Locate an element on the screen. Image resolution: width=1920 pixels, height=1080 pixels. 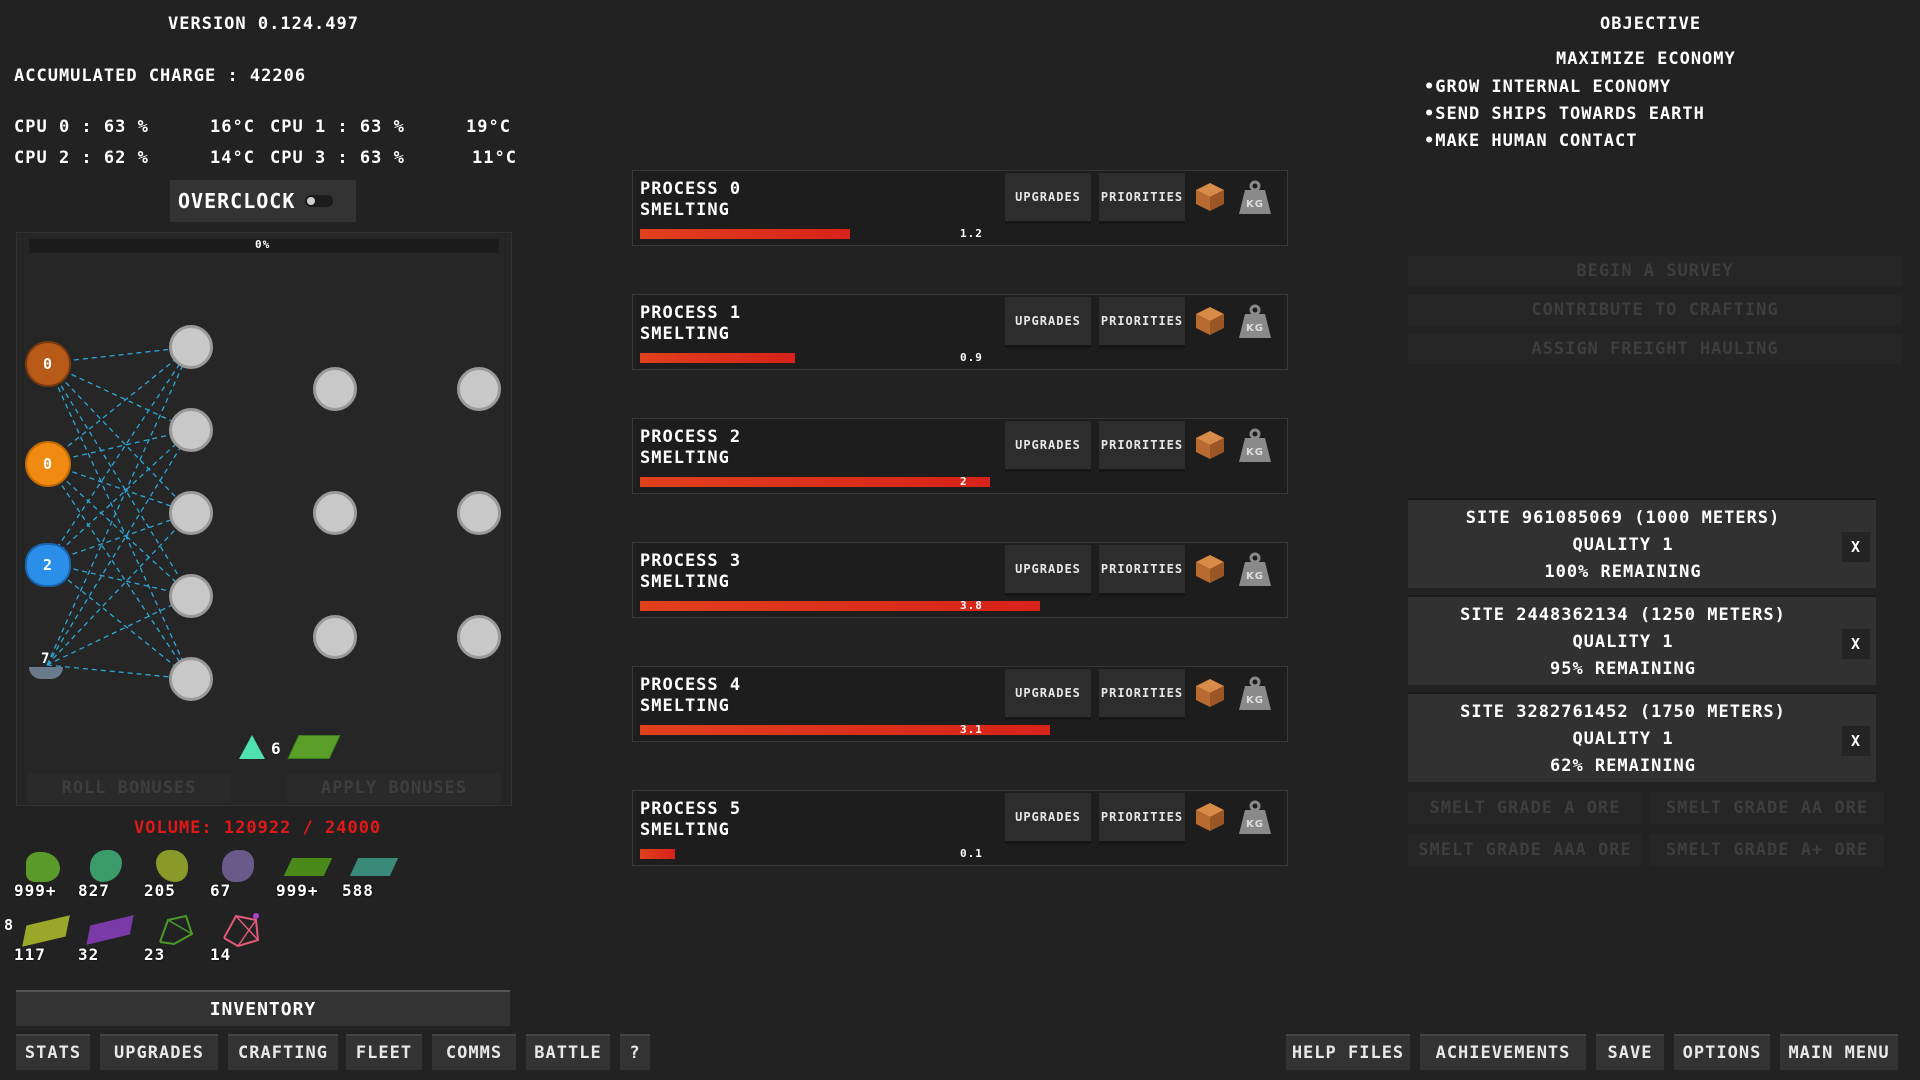
apply-bonuses-button: APPLY BONUSES is located at coordinates (394, 788).